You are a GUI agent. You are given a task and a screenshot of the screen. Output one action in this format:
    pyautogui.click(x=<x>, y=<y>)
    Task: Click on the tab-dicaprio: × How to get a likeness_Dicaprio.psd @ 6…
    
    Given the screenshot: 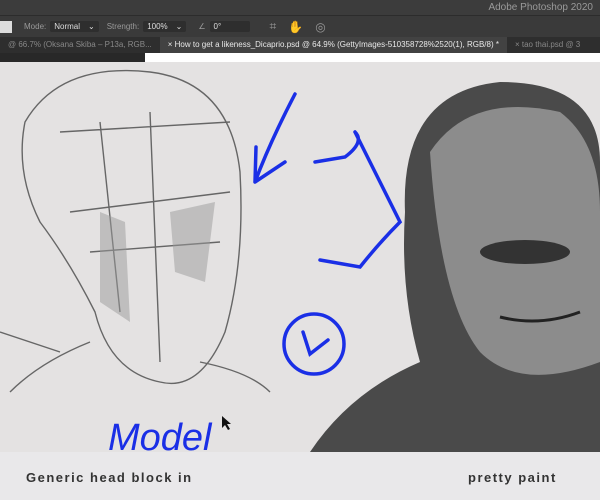 What is the action you would take?
    pyautogui.click(x=333, y=45)
    